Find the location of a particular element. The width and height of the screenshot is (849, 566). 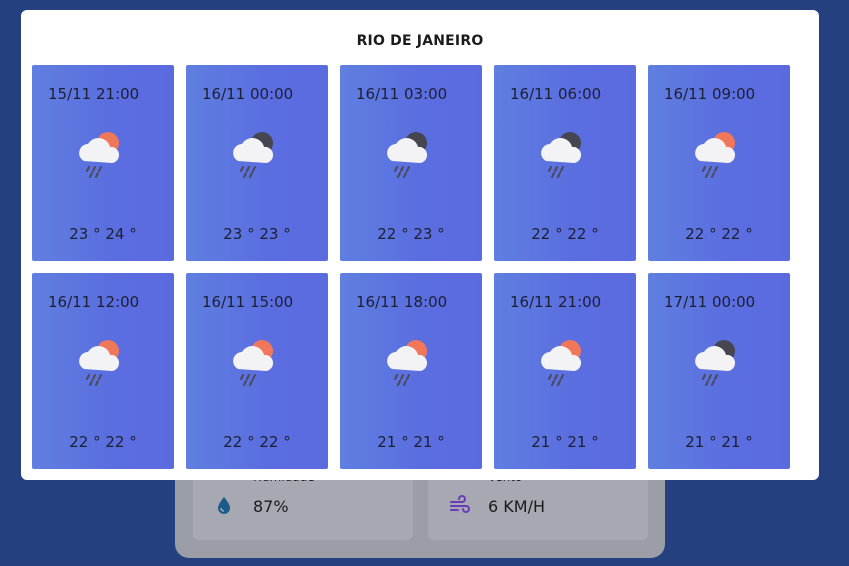

forecast-card: 16/11 03:00 22 ° 23 ° is located at coordinates (411, 163).